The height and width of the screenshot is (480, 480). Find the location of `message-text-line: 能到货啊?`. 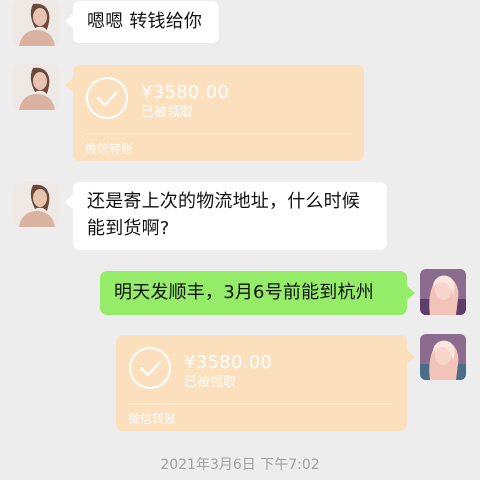

message-text-line: 能到货啊? is located at coordinates (128, 228).